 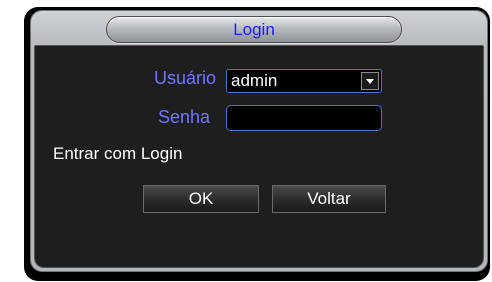 What do you see at coordinates (183, 117) in the screenshot?
I see `password-label: Senha` at bounding box center [183, 117].